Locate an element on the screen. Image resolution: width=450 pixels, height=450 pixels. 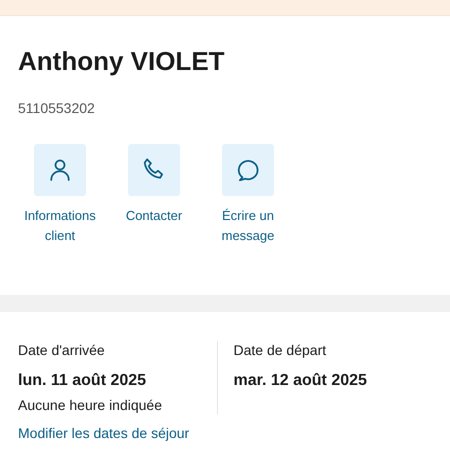
departure-date: mar. 12 août 2025 is located at coordinates (301, 381).